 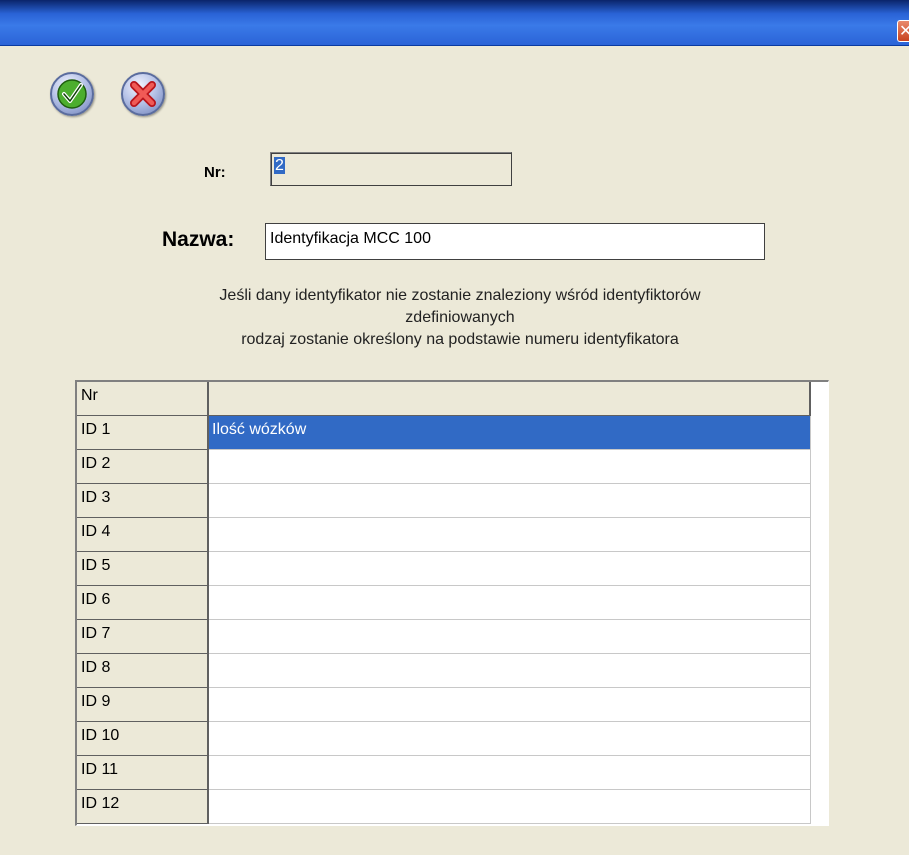 I want to click on cancel-x-icon, so click(x=143, y=94).